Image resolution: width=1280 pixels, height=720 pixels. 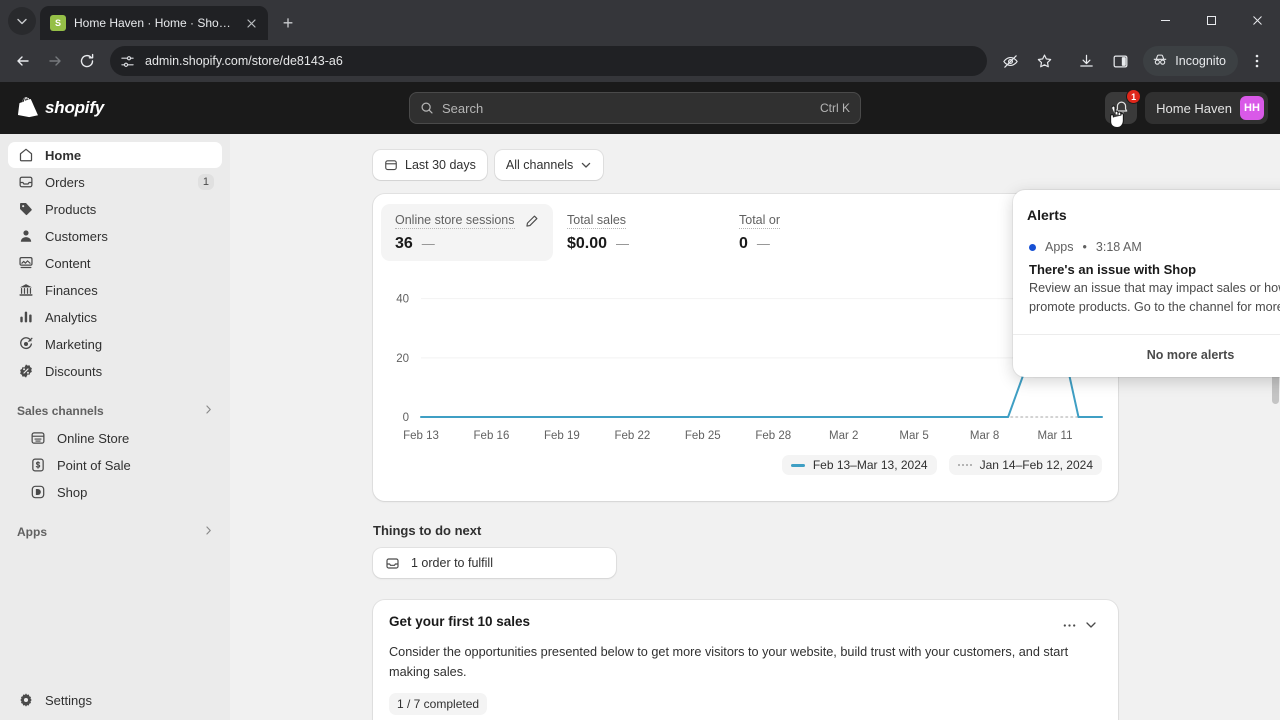 What do you see at coordinates (23, 61) in the screenshot?
I see `back-arrow-icon` at bounding box center [23, 61].